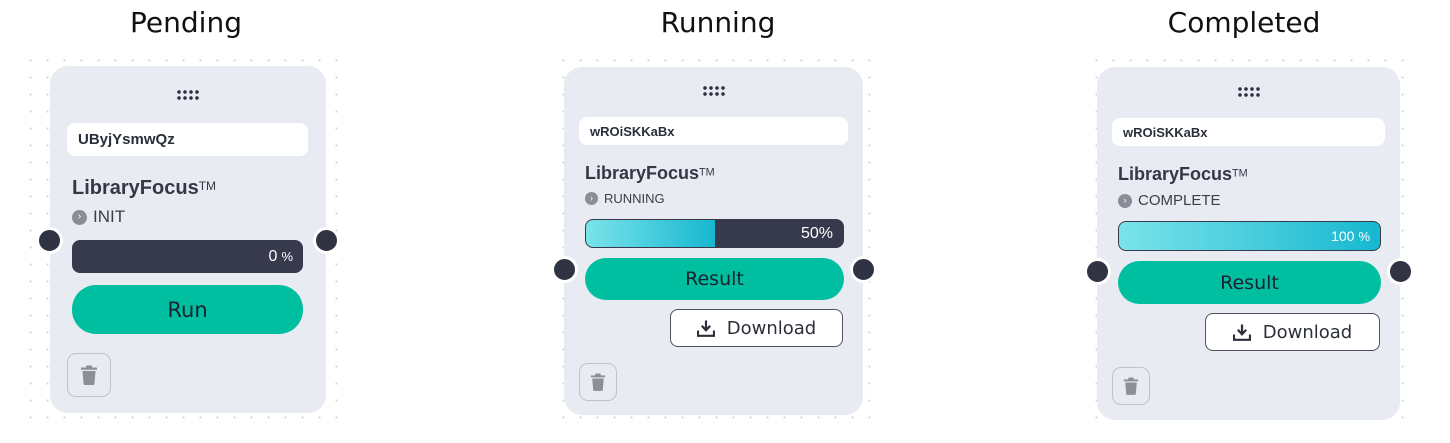 Image resolution: width=1450 pixels, height=443 pixels. I want to click on progress-value: 0, so click(273, 256).